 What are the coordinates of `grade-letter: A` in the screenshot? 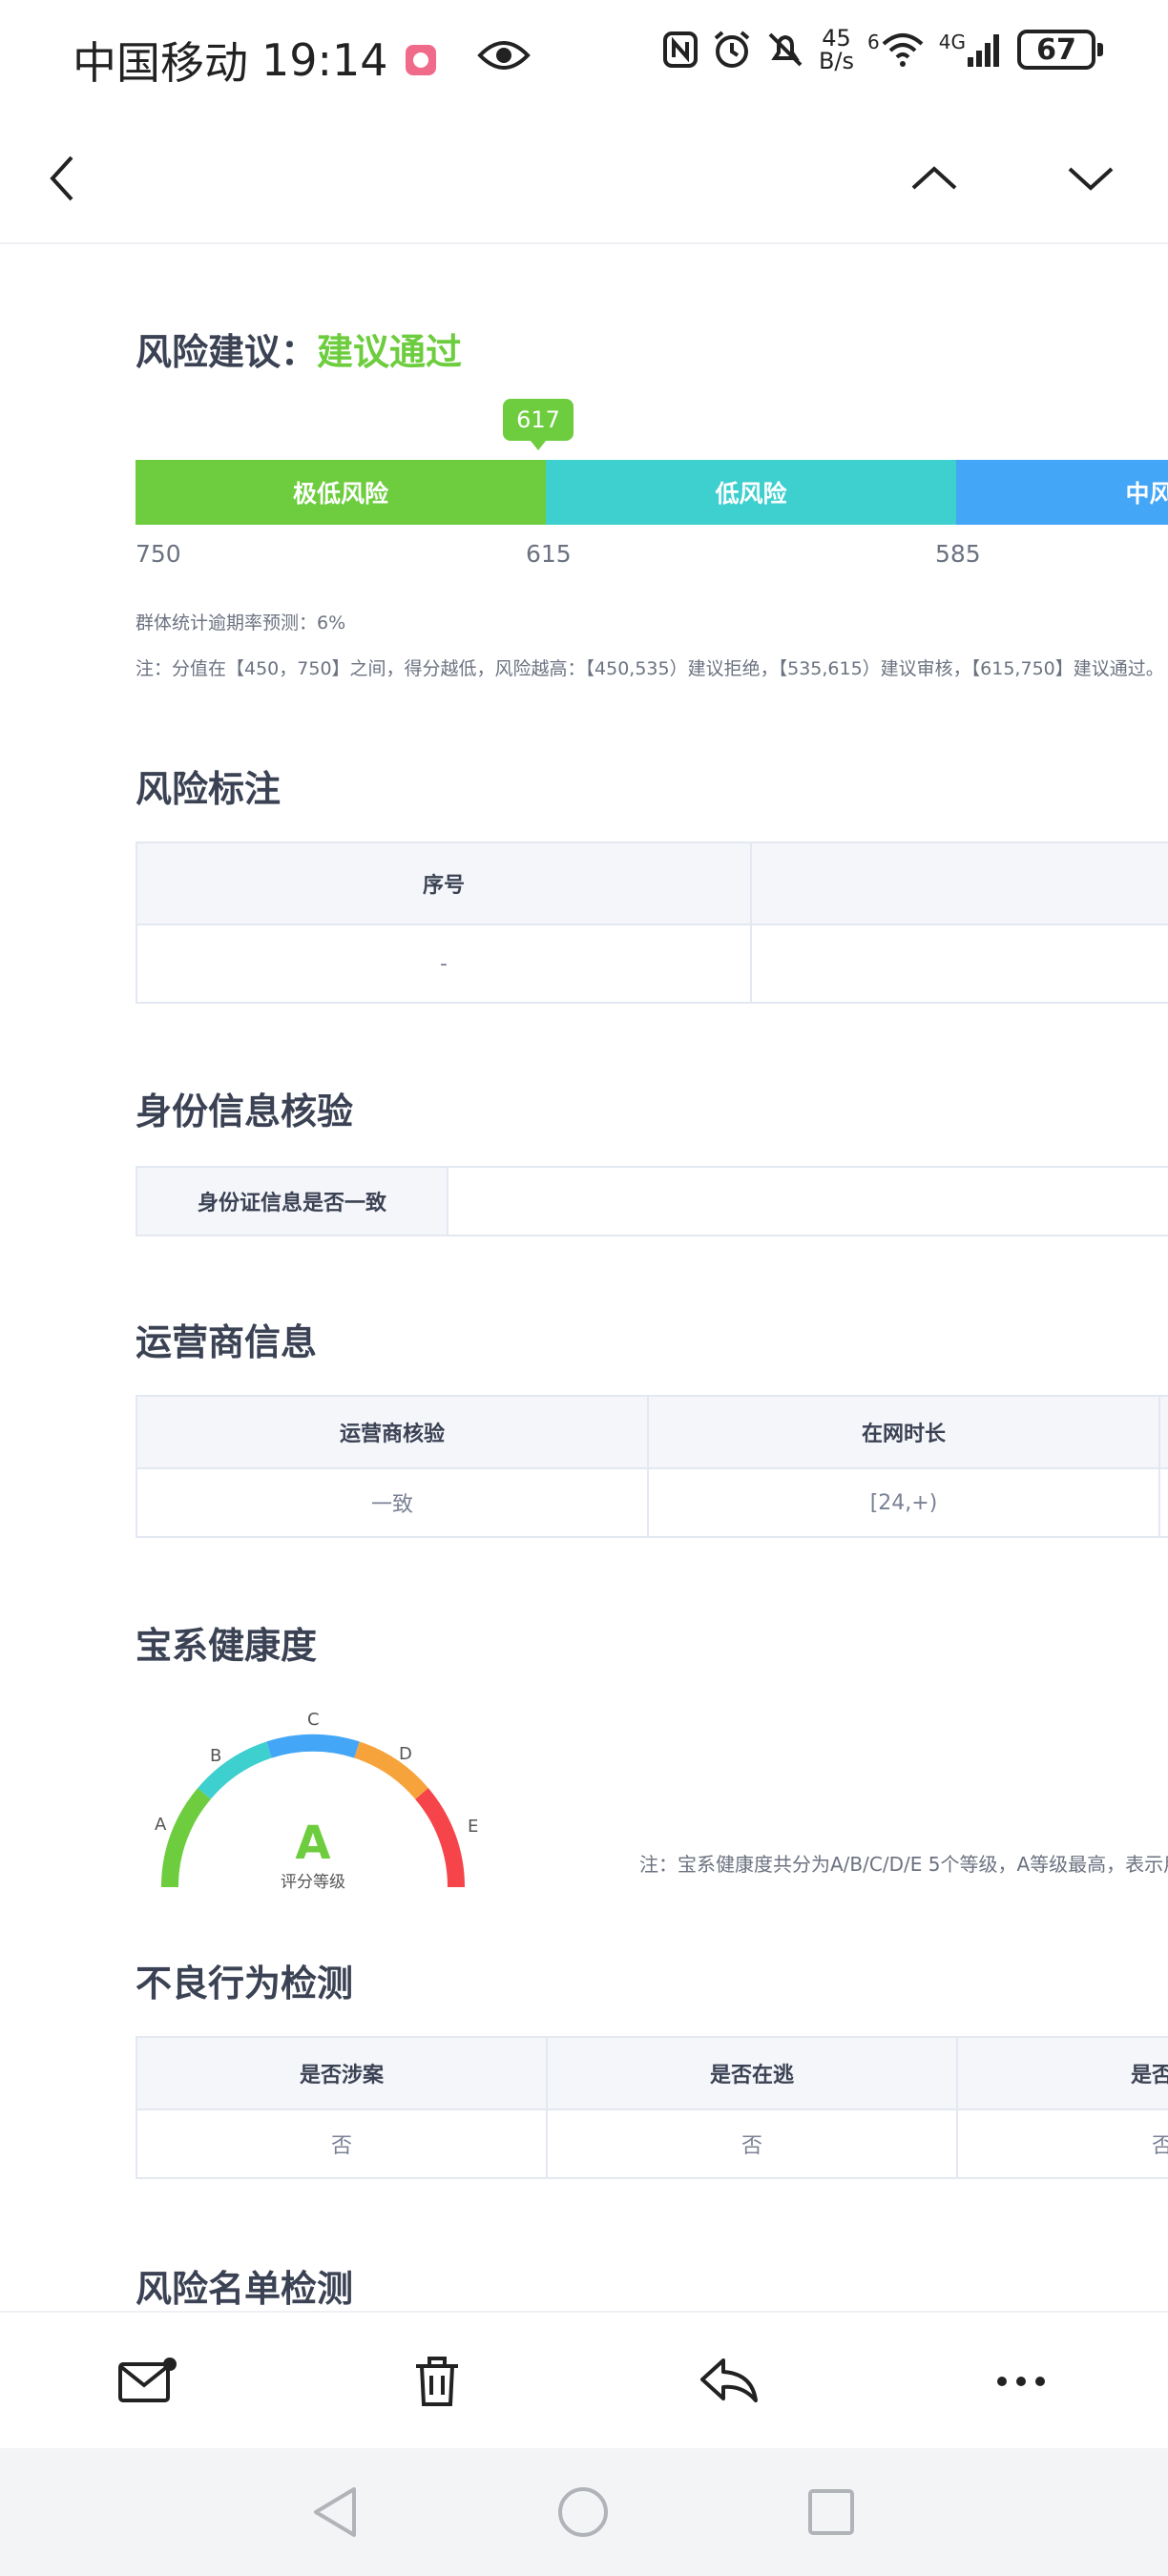 It's located at (161, 1825).